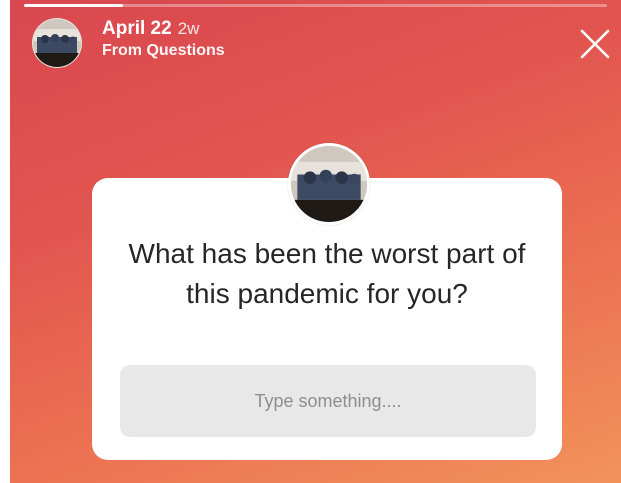 This screenshot has width=621, height=483. I want to click on close-icon, so click(595, 44).